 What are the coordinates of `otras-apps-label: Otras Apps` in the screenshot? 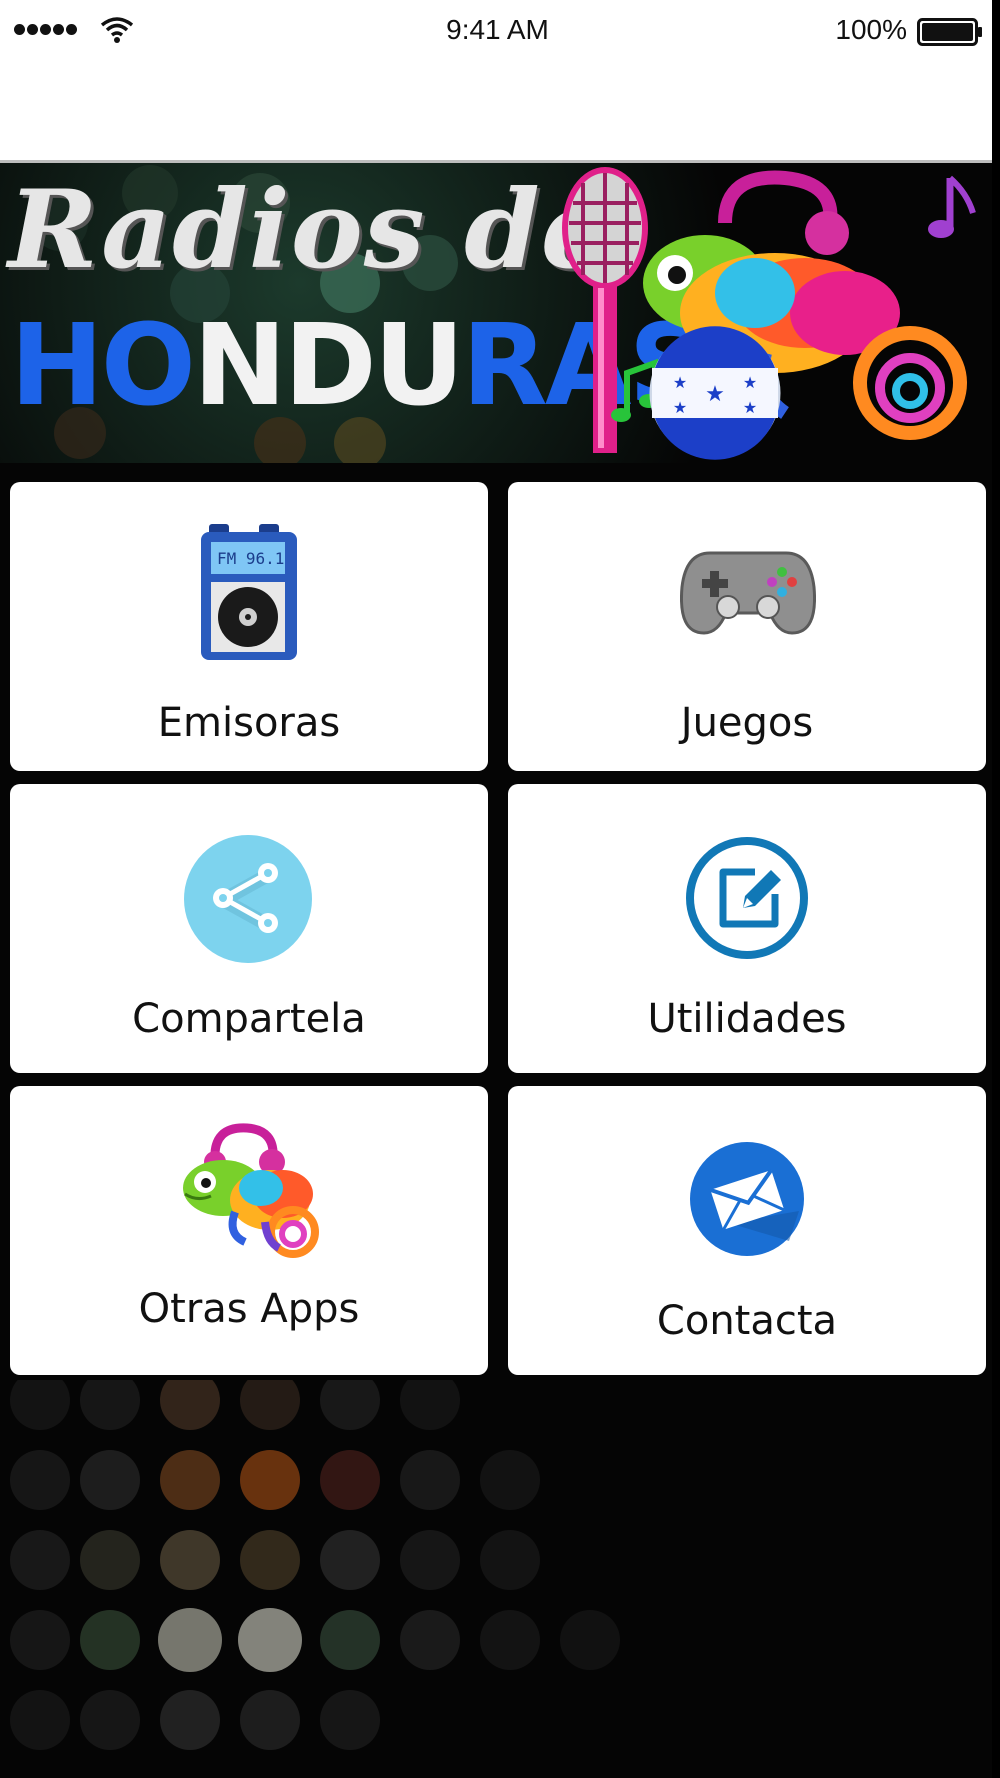 It's located at (249, 1309).